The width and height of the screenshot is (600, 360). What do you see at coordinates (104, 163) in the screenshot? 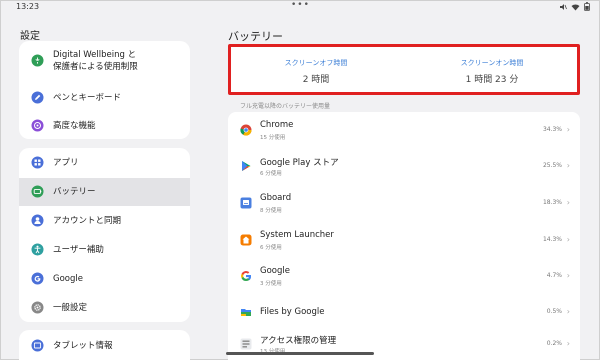
I see `sidebar-item-apps: アプリ` at bounding box center [104, 163].